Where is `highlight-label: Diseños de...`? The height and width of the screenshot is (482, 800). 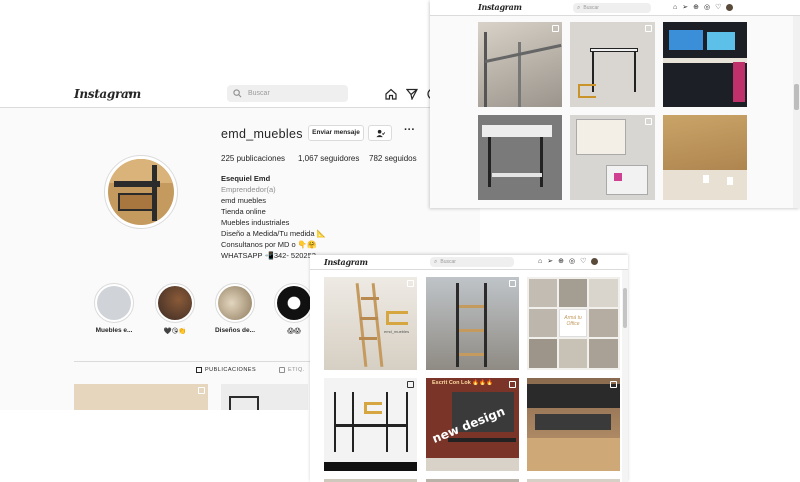 highlight-label: Diseños de... is located at coordinates (235, 330).